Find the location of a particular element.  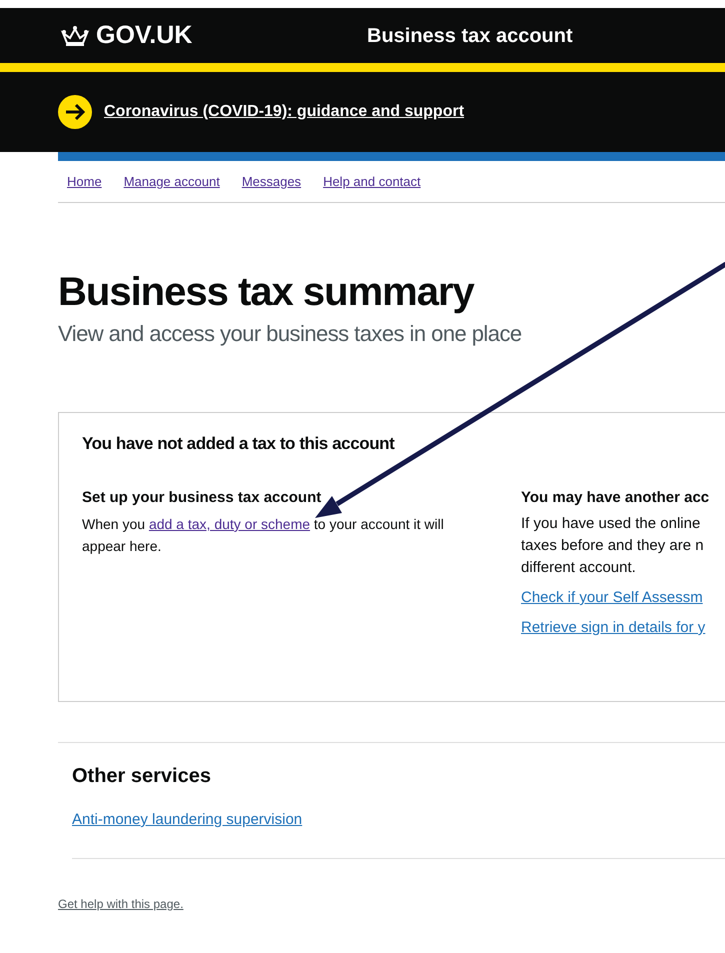

service-name: Business tax account is located at coordinates (470, 35).